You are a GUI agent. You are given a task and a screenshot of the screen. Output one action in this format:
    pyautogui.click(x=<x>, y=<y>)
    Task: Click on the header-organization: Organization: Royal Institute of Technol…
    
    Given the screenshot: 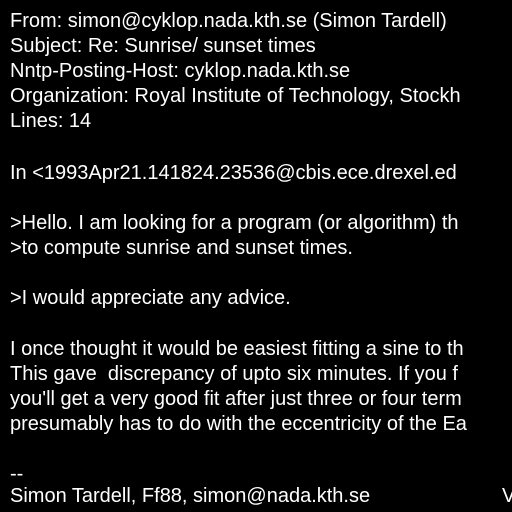 What is the action you would take?
    pyautogui.click(x=235, y=96)
    